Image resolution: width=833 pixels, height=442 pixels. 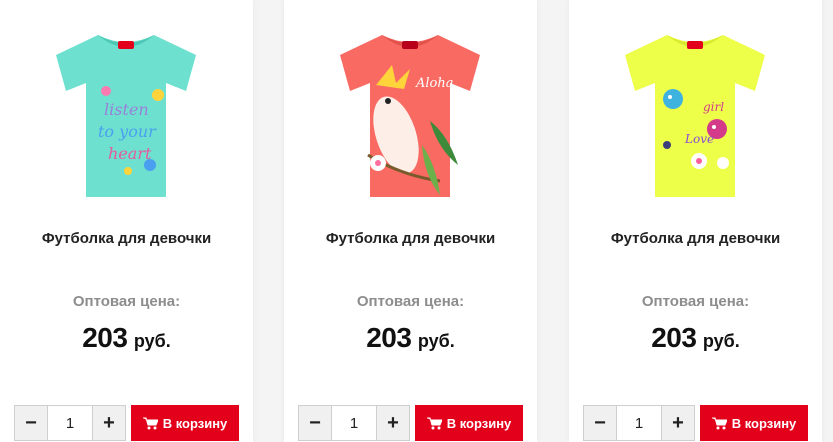 I want to click on product-image: Aloha, so click(x=410, y=115).